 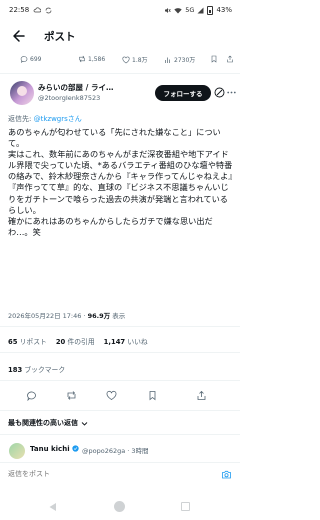 What do you see at coordinates (120, 62) in the screenshot?
I see `previous-post-actions: 699 1,586 1.8万 2730万` at bounding box center [120, 62].